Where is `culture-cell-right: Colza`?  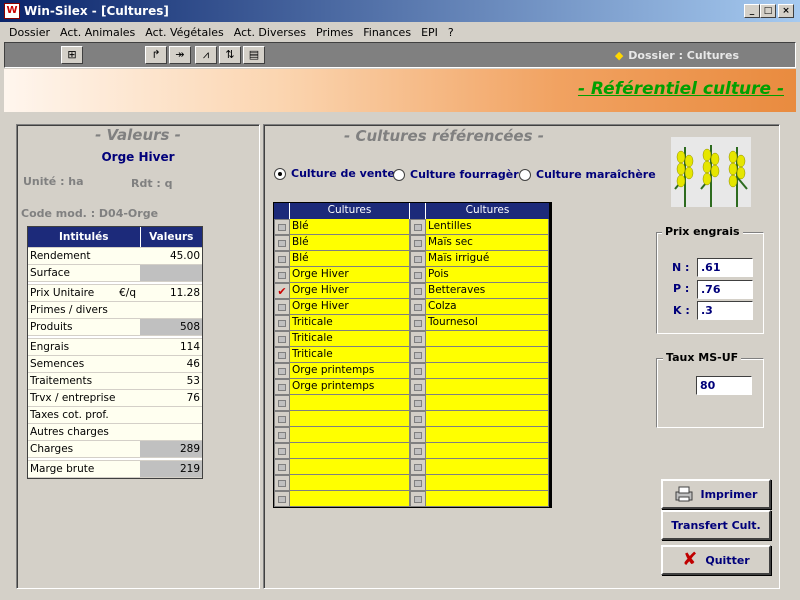
culture-cell-right: Colza is located at coordinates (487, 307).